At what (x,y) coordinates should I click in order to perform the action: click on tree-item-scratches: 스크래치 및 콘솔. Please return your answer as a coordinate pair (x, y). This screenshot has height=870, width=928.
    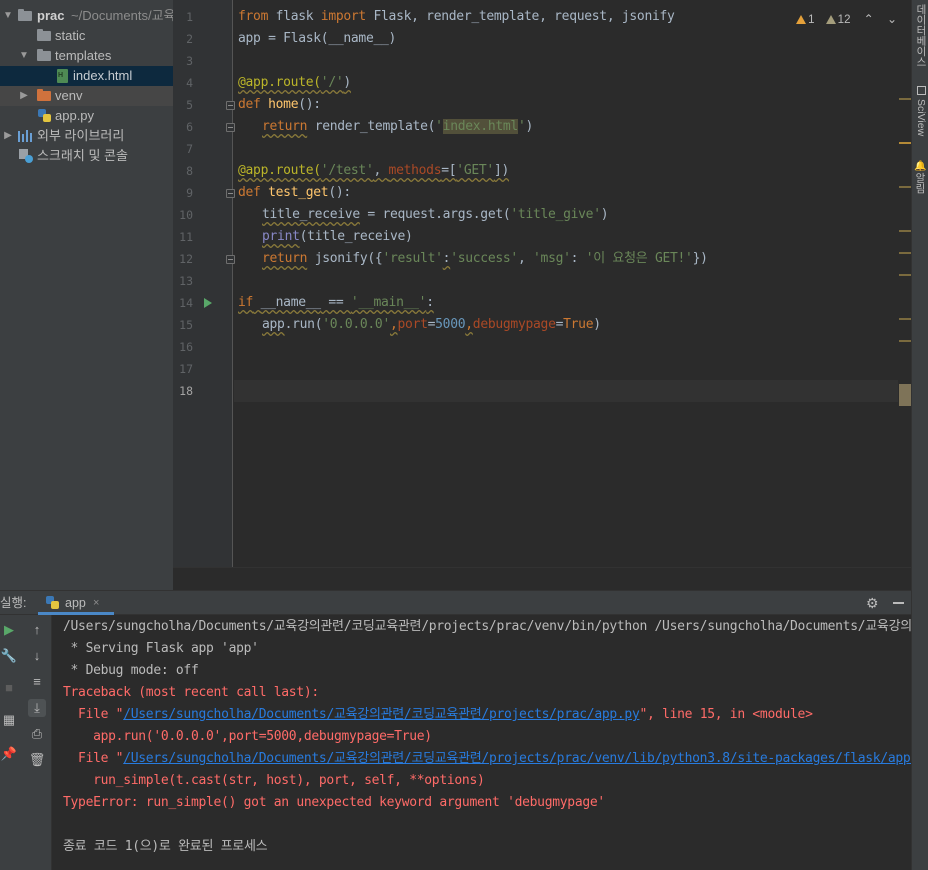
    Looking at the image, I should click on (86, 156).